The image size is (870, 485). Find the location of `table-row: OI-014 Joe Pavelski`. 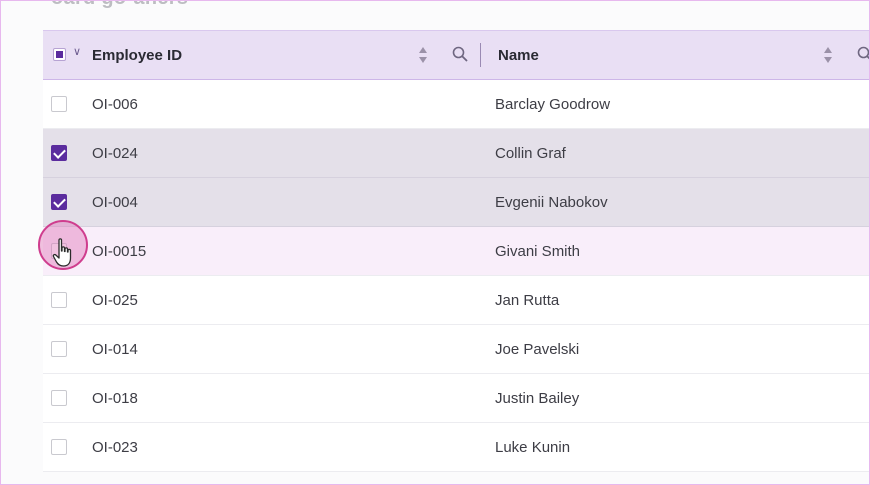

table-row: OI-014 Joe Pavelski is located at coordinates (456, 349).